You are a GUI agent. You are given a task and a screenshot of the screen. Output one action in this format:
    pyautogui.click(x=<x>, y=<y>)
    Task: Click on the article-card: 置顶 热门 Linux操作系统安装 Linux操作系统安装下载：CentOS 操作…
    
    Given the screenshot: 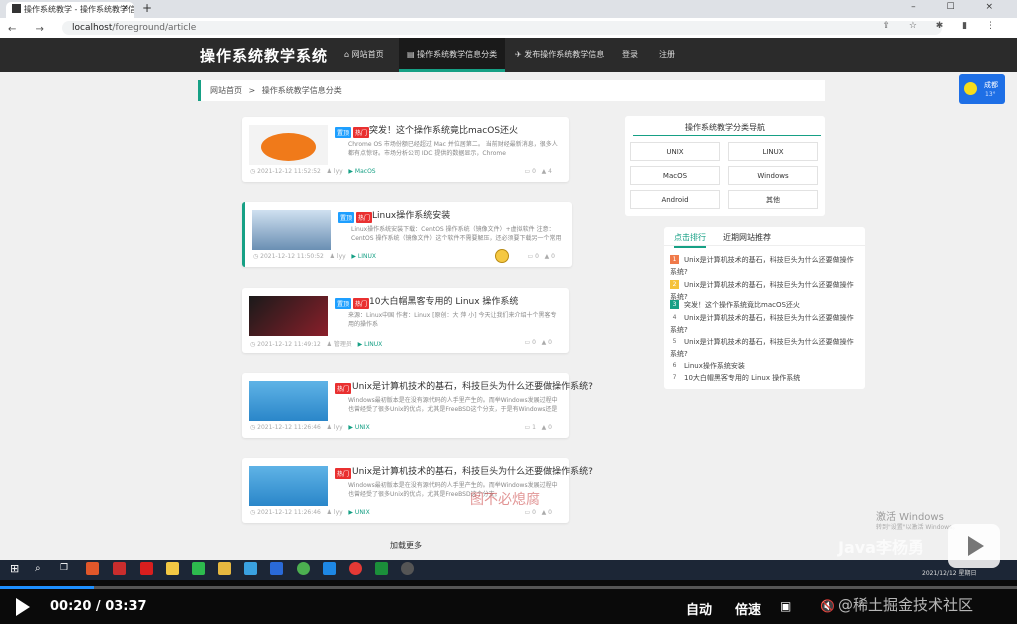 What is the action you would take?
    pyautogui.click(x=407, y=234)
    